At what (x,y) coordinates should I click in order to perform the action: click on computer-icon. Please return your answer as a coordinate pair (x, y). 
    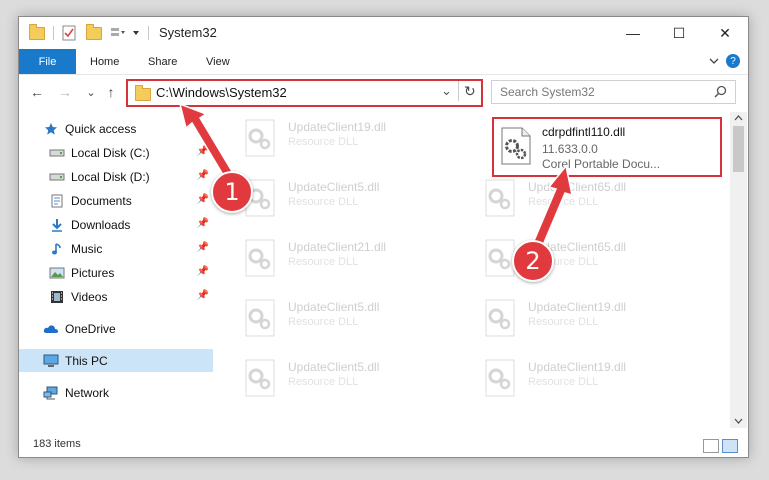
    Looking at the image, I should click on (51, 361).